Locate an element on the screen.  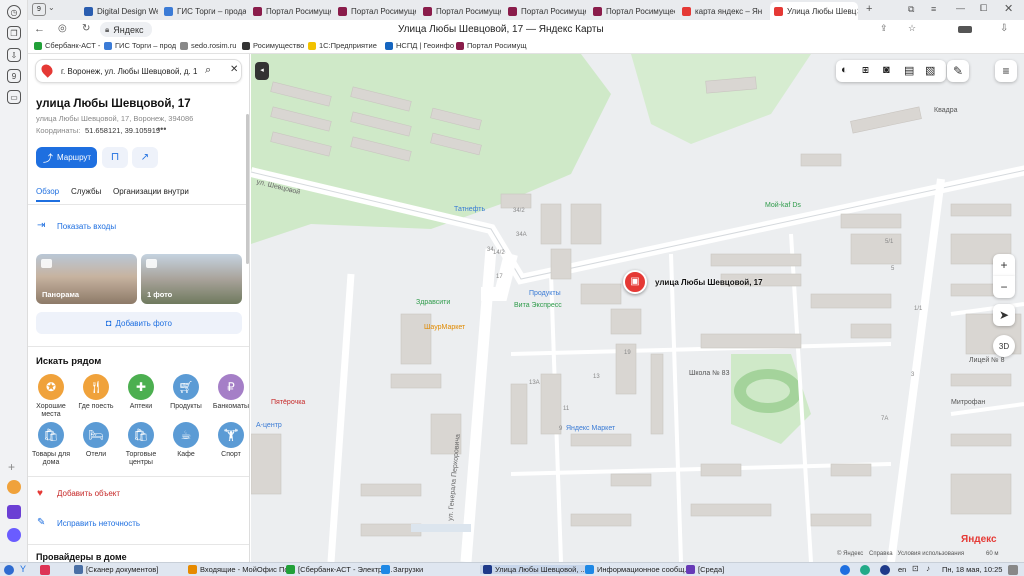
pharmacy-icon: ✚ is located at coordinates (141, 387).